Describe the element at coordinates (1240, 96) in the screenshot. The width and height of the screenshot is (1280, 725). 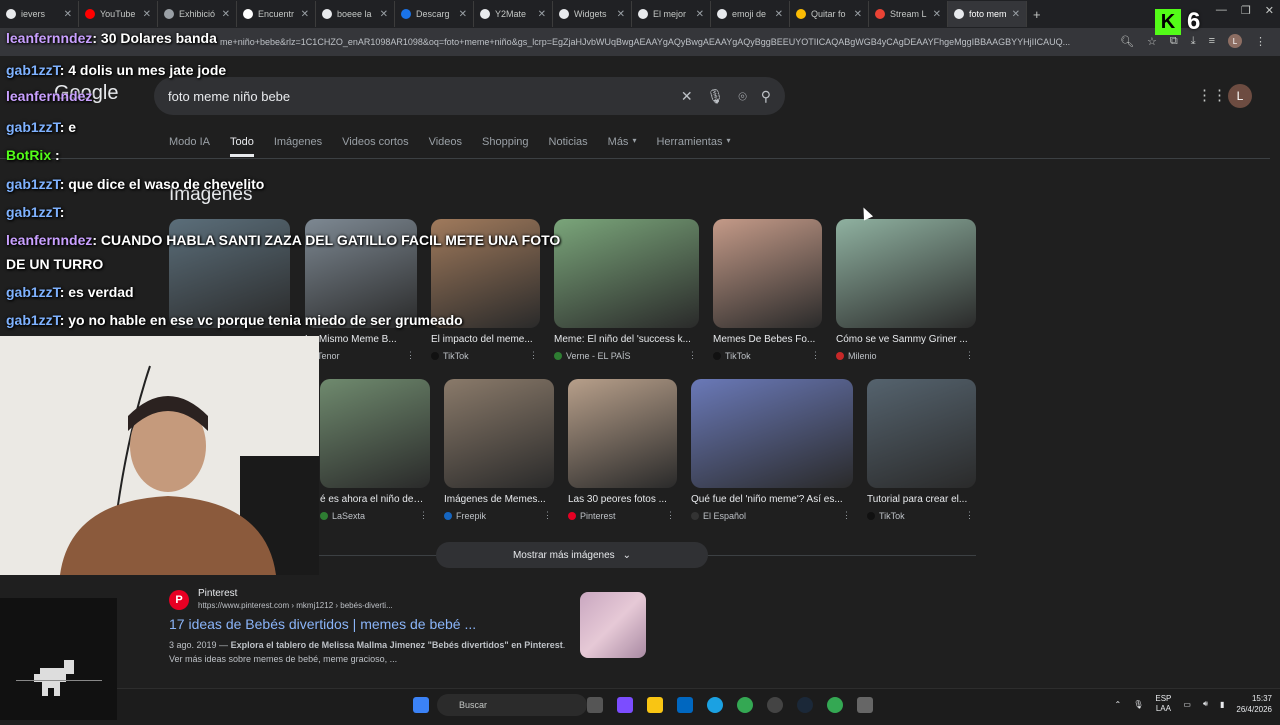
I see `account-avatar: L` at that location.